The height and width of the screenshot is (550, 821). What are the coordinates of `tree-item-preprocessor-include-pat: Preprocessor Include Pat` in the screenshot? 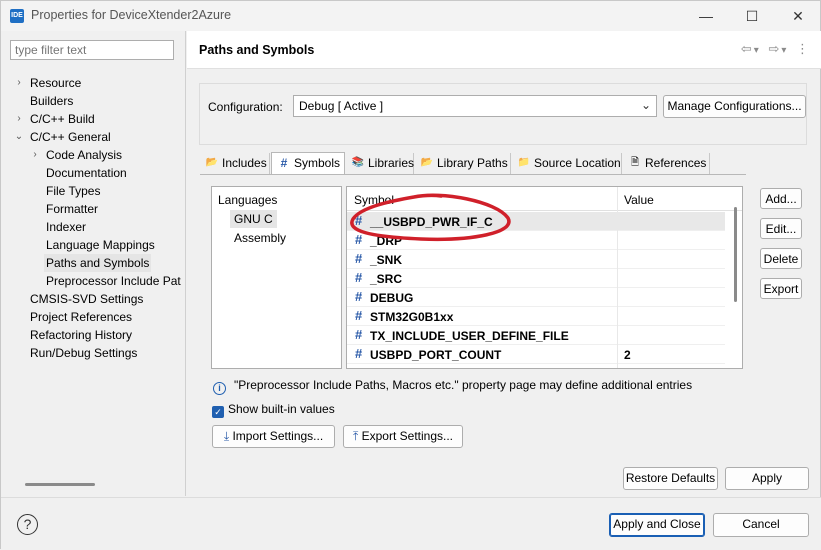 It's located at (113, 281).